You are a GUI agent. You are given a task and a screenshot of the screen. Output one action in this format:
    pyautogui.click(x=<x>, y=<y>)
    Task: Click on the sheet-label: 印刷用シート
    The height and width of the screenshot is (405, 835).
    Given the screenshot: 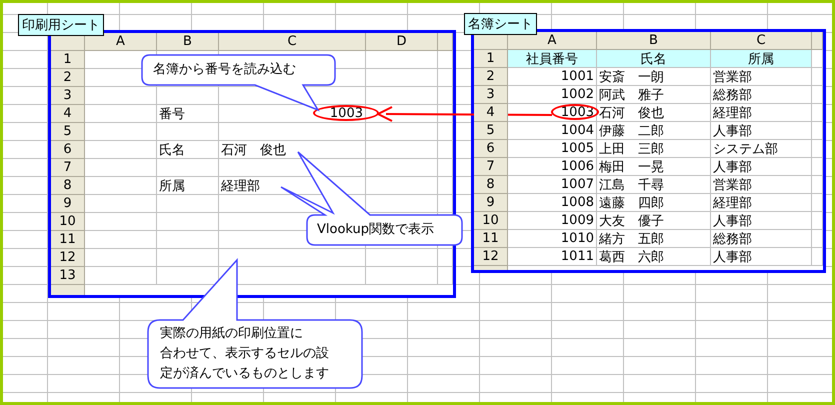 What is the action you would take?
    pyautogui.click(x=61, y=25)
    